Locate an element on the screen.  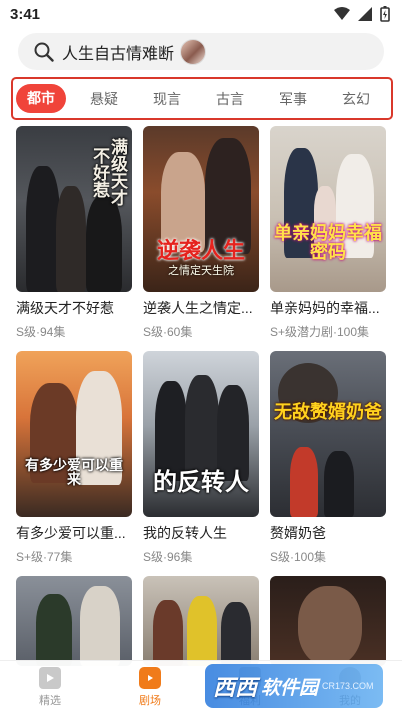
drama-card: 满级天才不好惹 满级天才不好惹 S级·94集 is located at coordinates (74, 233).